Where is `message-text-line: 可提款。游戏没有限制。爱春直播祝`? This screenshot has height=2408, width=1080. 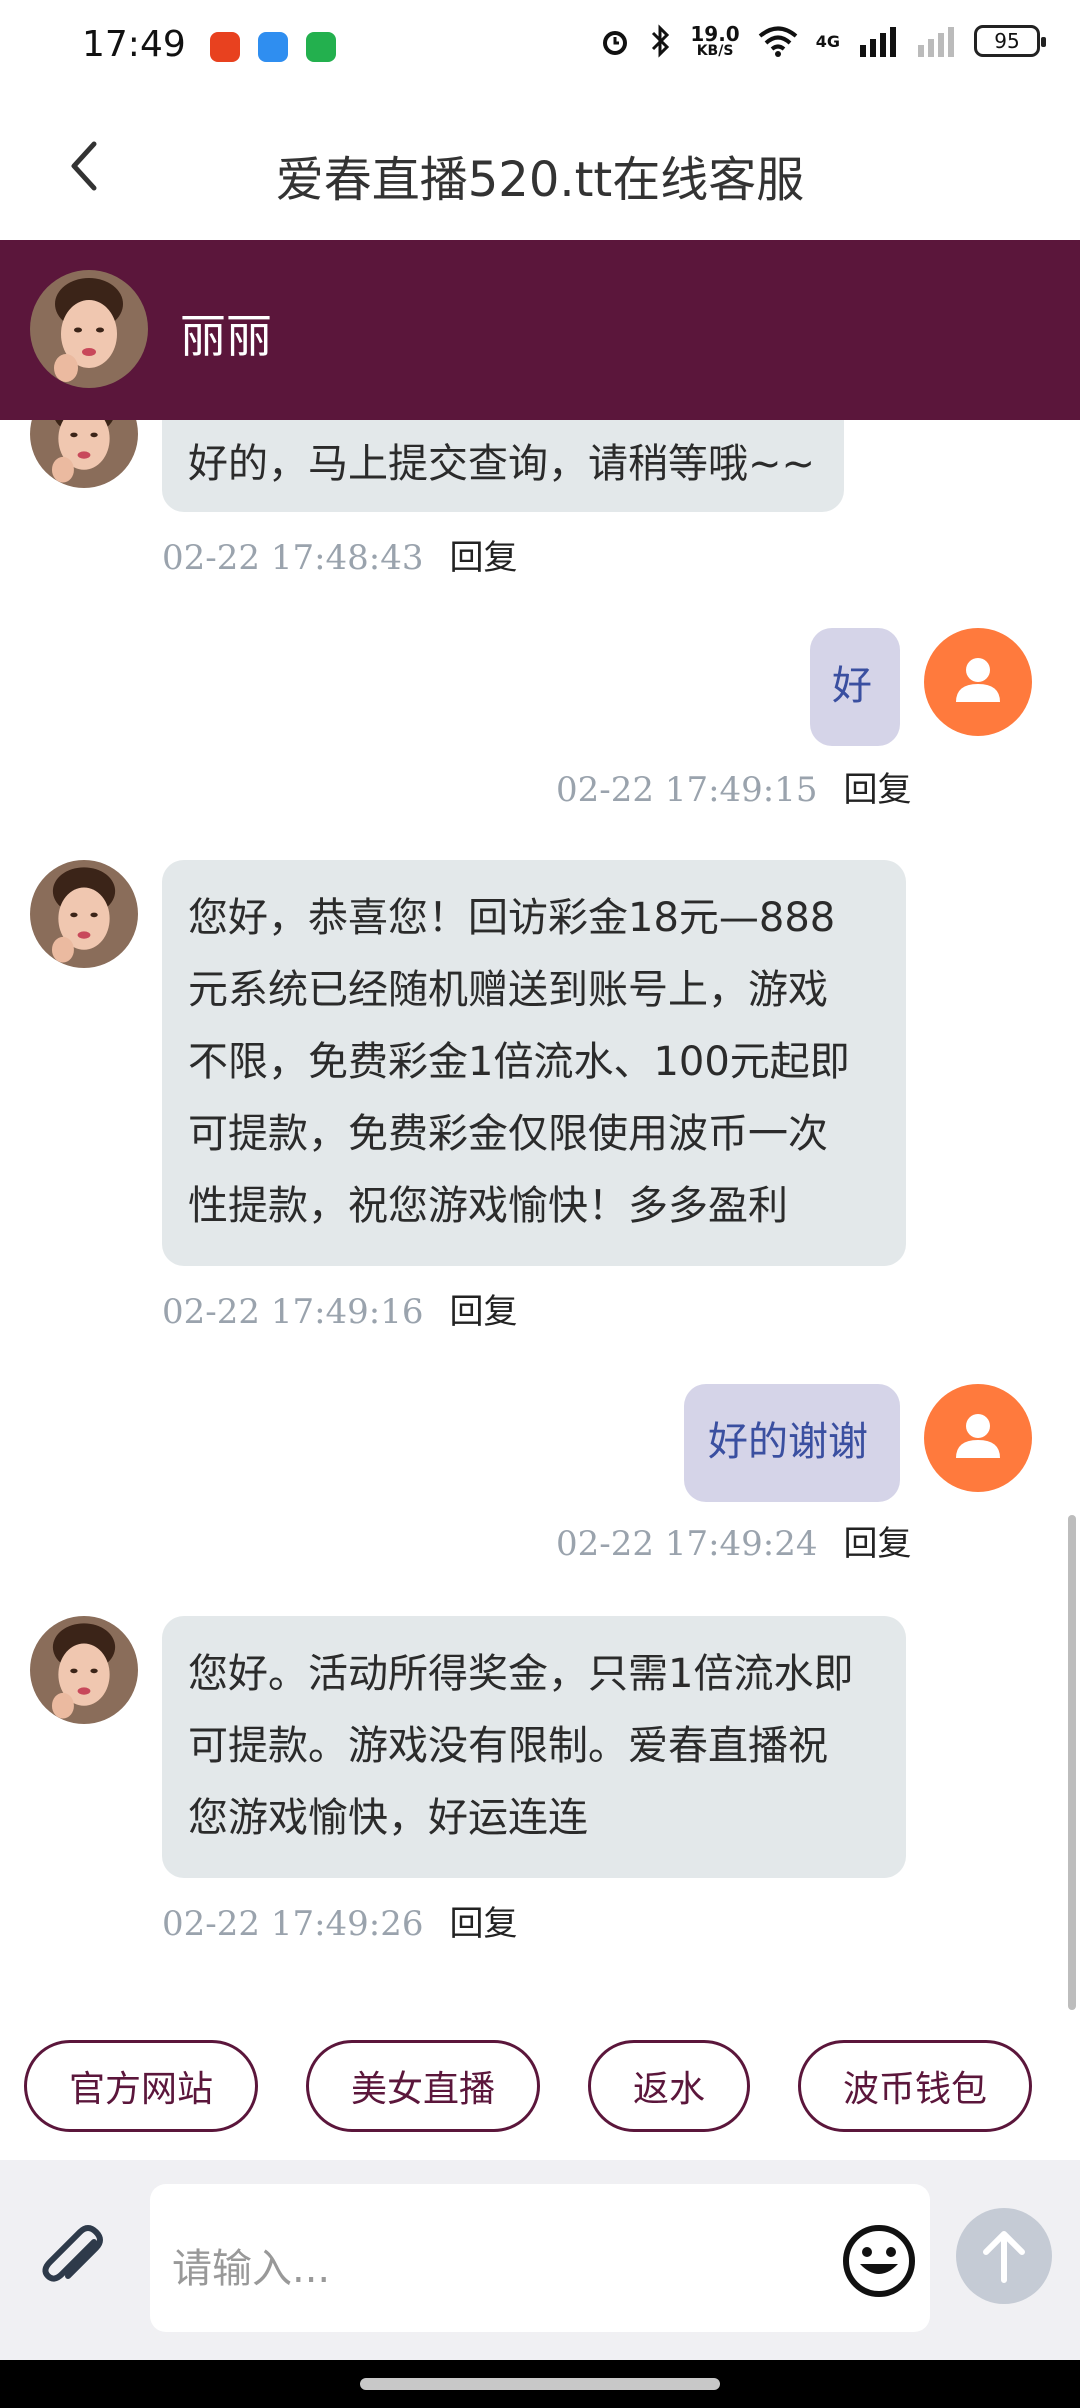 message-text-line: 可提款。游戏没有限制。爱春直播祝 is located at coordinates (508, 1746).